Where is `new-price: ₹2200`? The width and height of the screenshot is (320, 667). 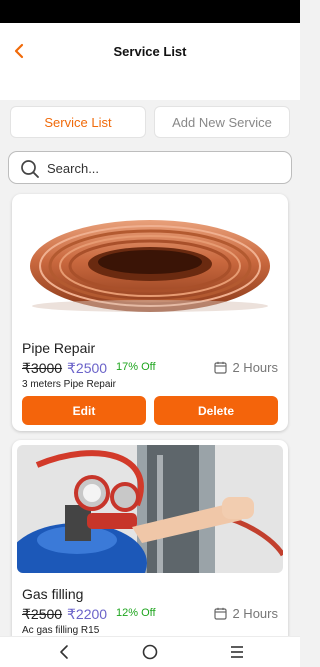 new-price: ₹2200 is located at coordinates (87, 614).